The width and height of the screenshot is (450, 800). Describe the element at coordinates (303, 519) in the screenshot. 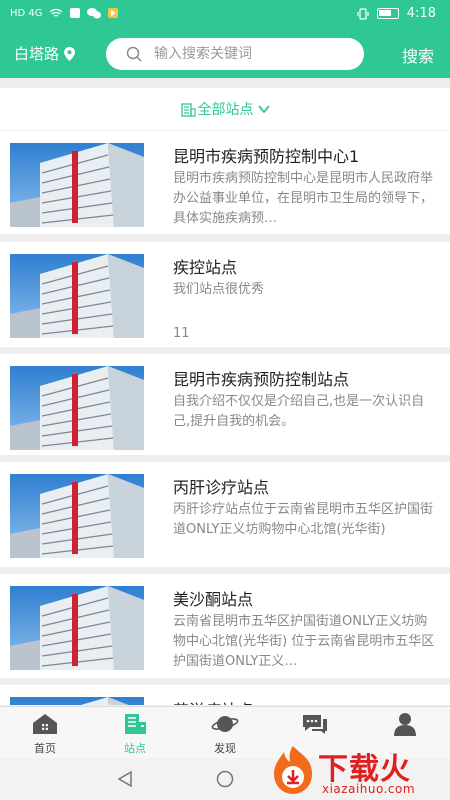

I see `station-desc: 丙肝诊疗站点位于云南省昆明市五华区护国街道ONLY正义坊购物中心北馆(光华街)` at that location.